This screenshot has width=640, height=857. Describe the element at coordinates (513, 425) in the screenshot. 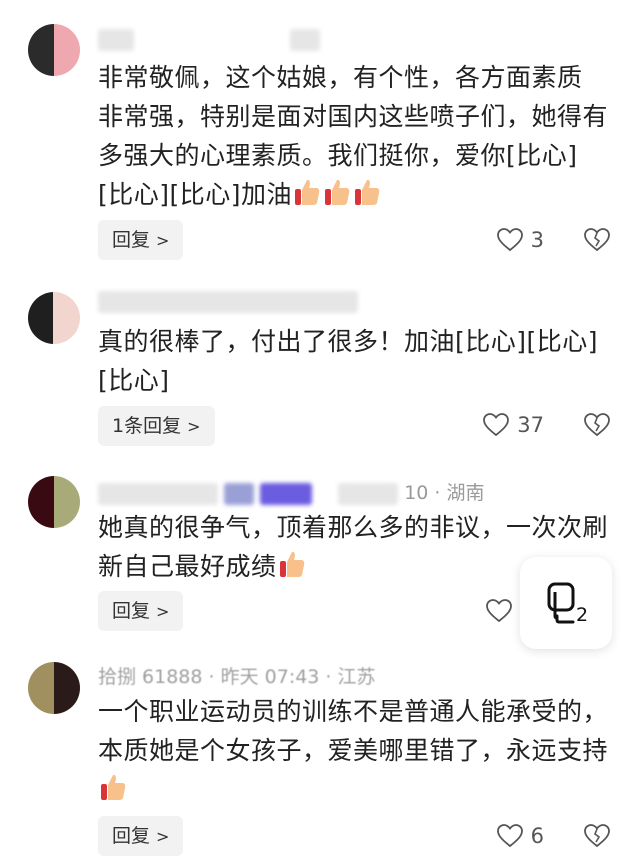

I see `like-button: 37` at that location.